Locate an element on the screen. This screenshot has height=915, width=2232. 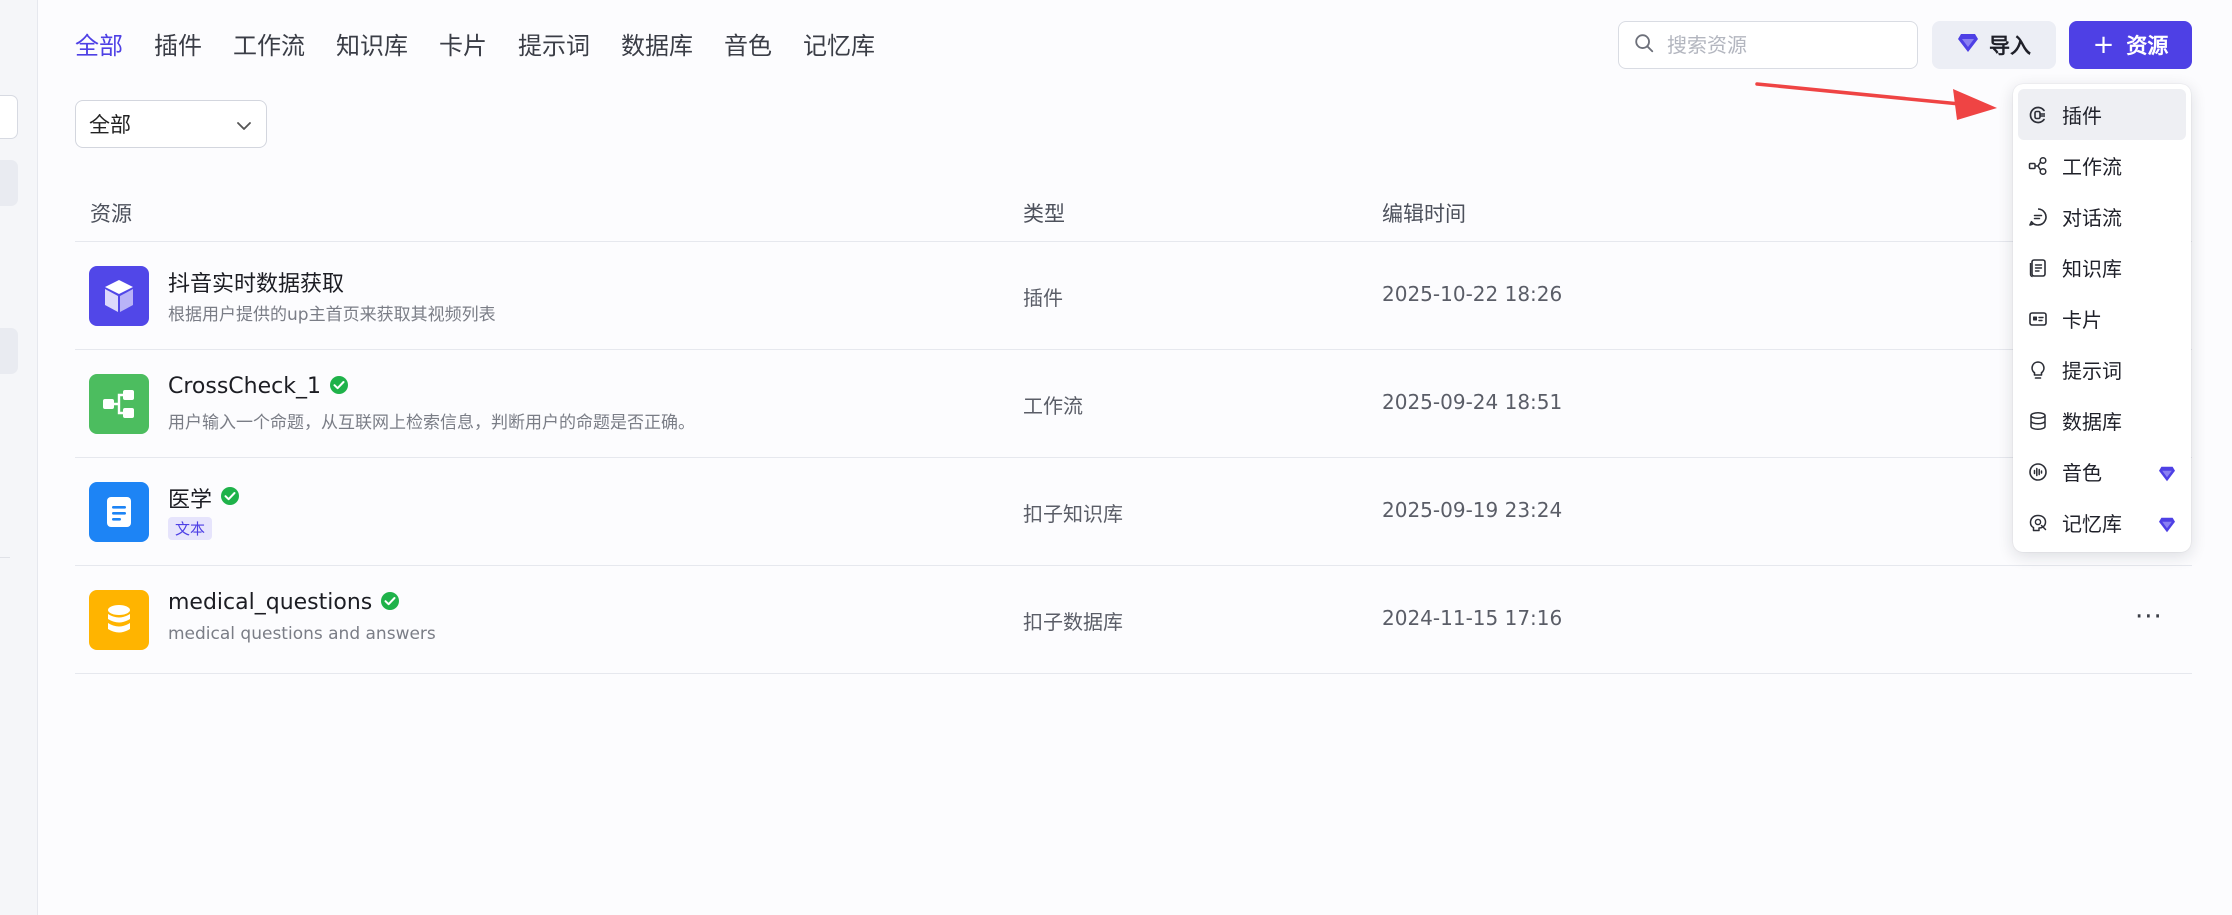
table-header: 资源 类型 编辑时间 is located at coordinates (1133, 215).